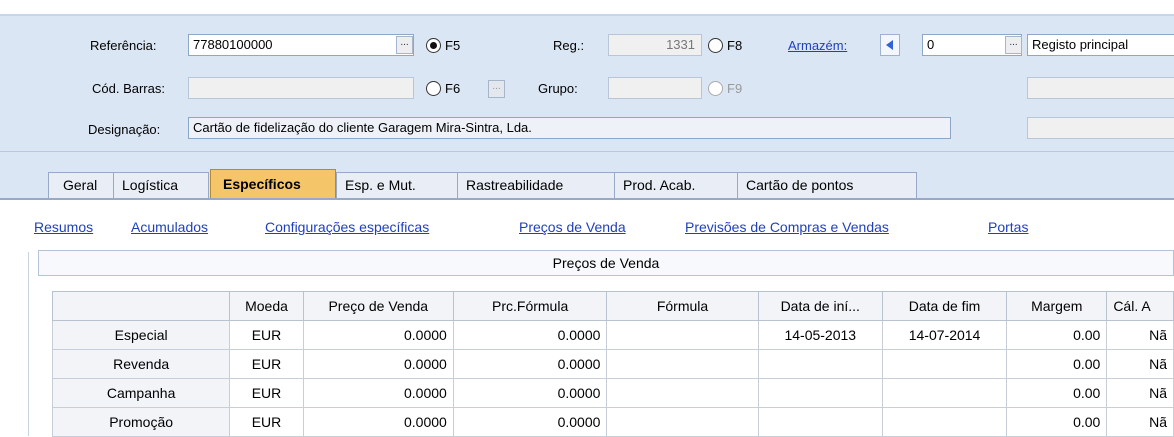 Image resolution: width=1174 pixels, height=437 pixels. What do you see at coordinates (676, 185) in the screenshot?
I see `tab-prod-acab: Prod. Acab.` at bounding box center [676, 185].